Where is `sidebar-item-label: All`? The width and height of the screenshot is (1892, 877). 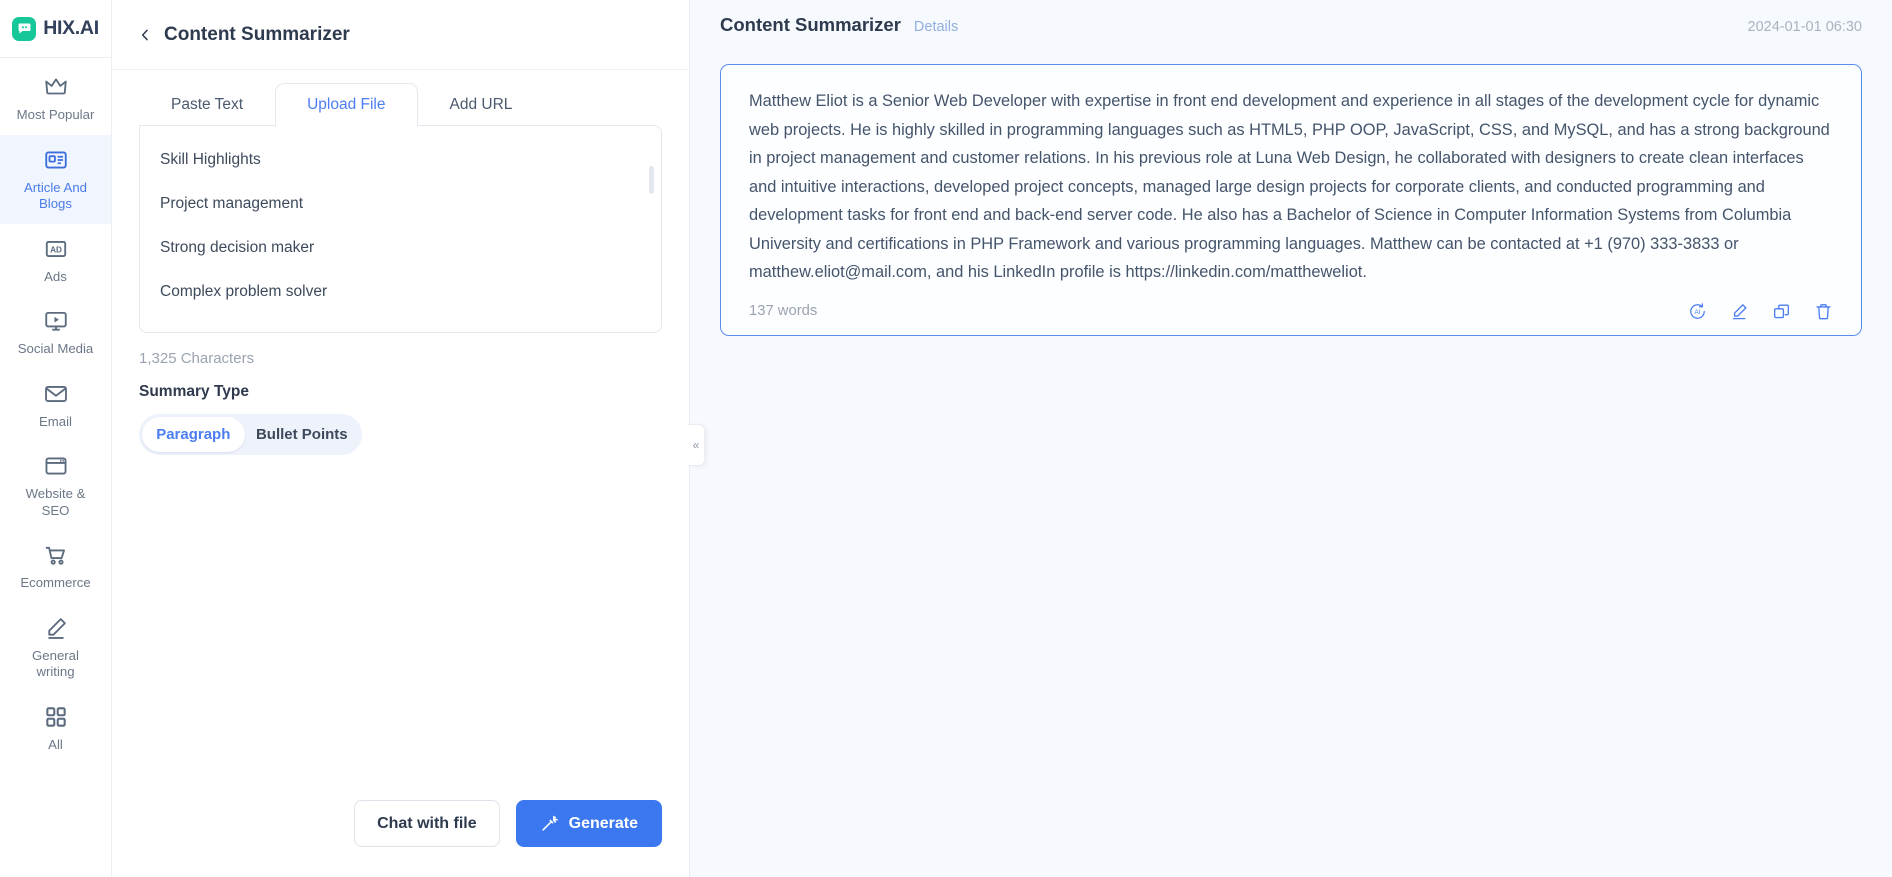 sidebar-item-label: All is located at coordinates (55, 744).